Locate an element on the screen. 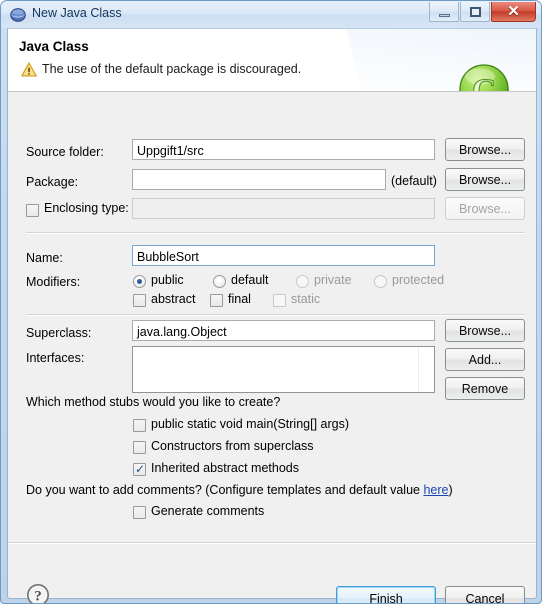 The width and height of the screenshot is (542, 604). finish-button: Finish is located at coordinates (386, 594).